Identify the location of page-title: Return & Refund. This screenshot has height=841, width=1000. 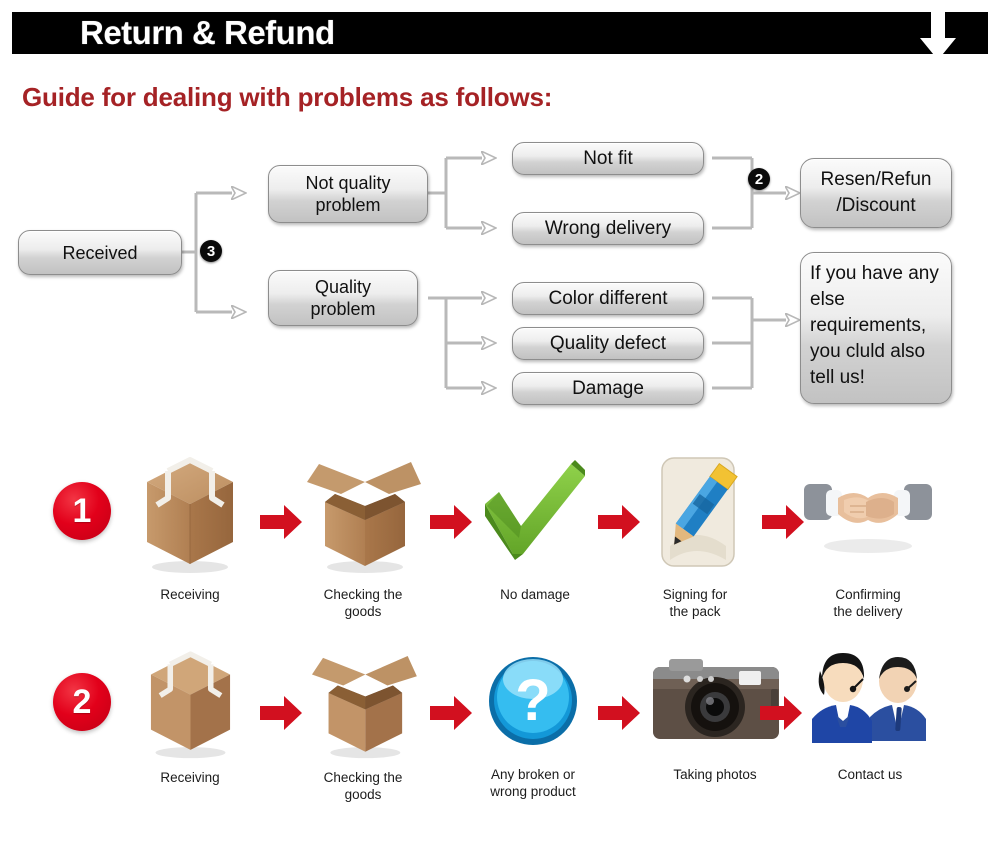
(207, 32).